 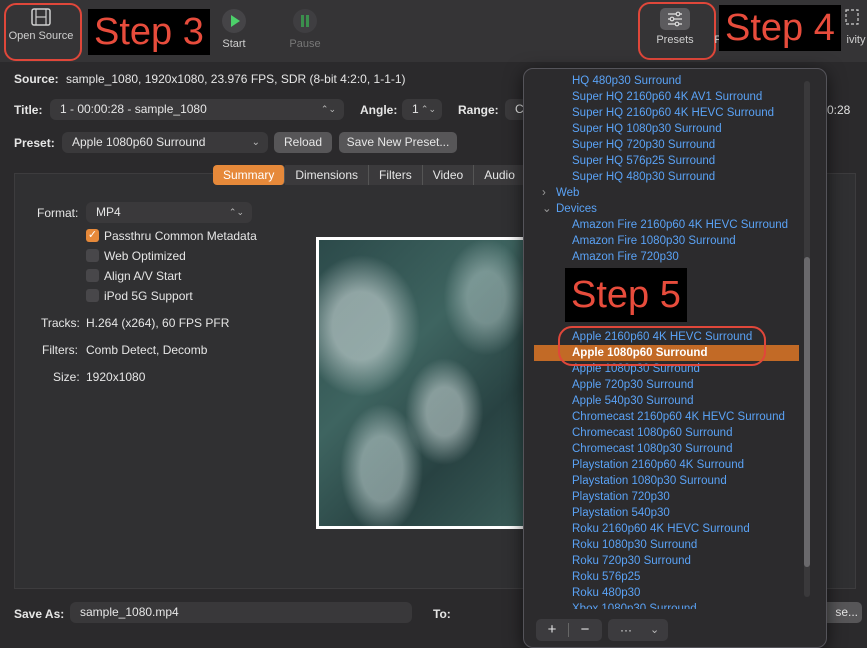 I want to click on add-remove-group: + −, so click(x=569, y=630).